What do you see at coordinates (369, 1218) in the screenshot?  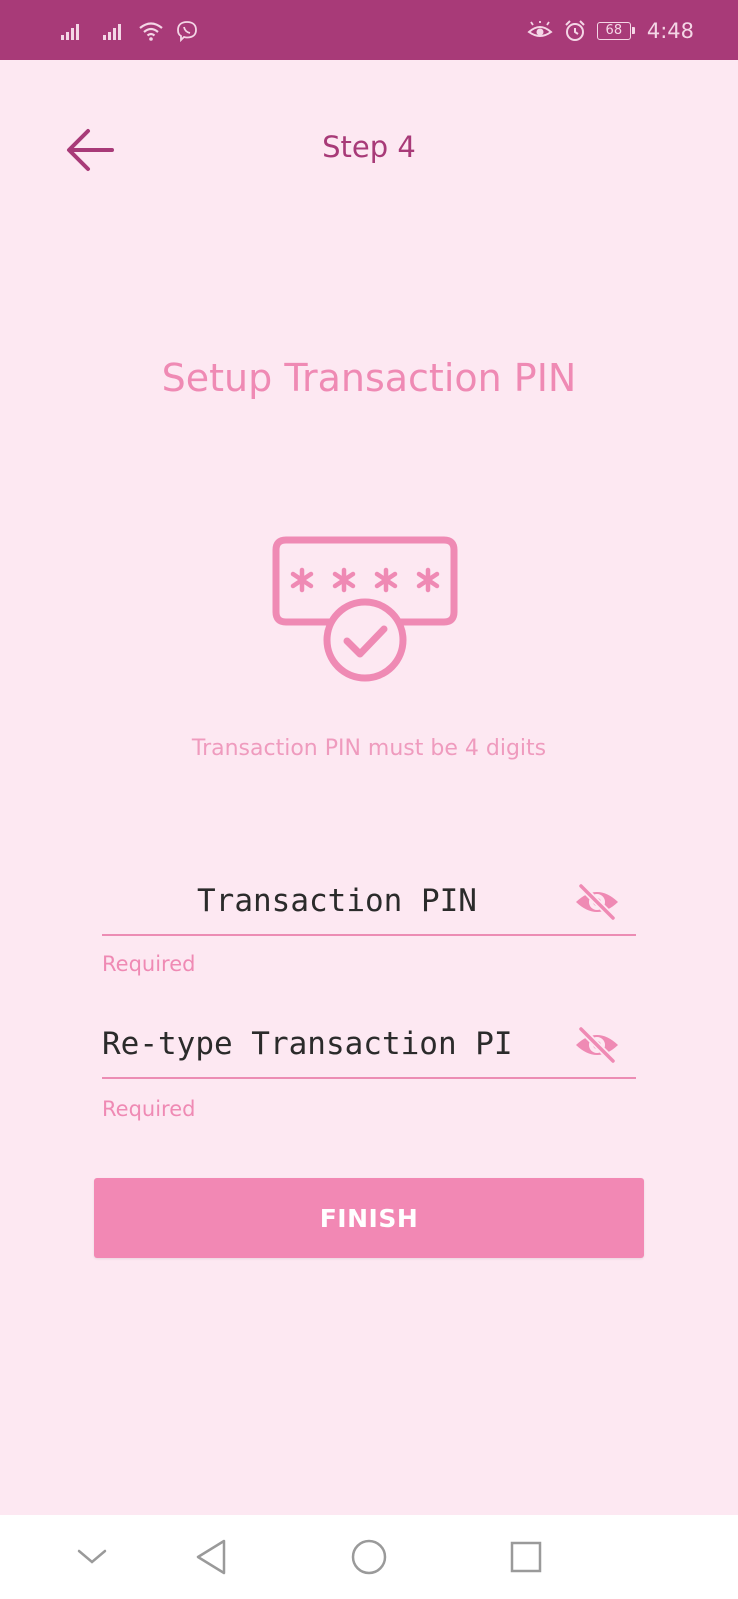 I see `finish-button: FINISH` at bounding box center [369, 1218].